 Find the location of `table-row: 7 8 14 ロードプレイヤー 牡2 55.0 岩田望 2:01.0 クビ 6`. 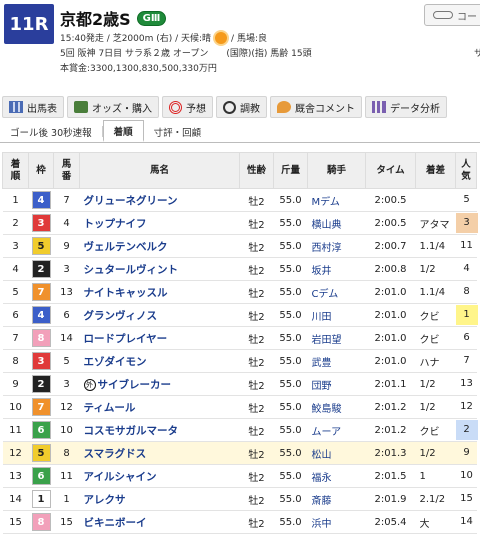

table-row: 7 8 14 ロードプレイヤー 牡2 55.0 岩田望 2:01.0 クビ 6 is located at coordinates (239, 338).